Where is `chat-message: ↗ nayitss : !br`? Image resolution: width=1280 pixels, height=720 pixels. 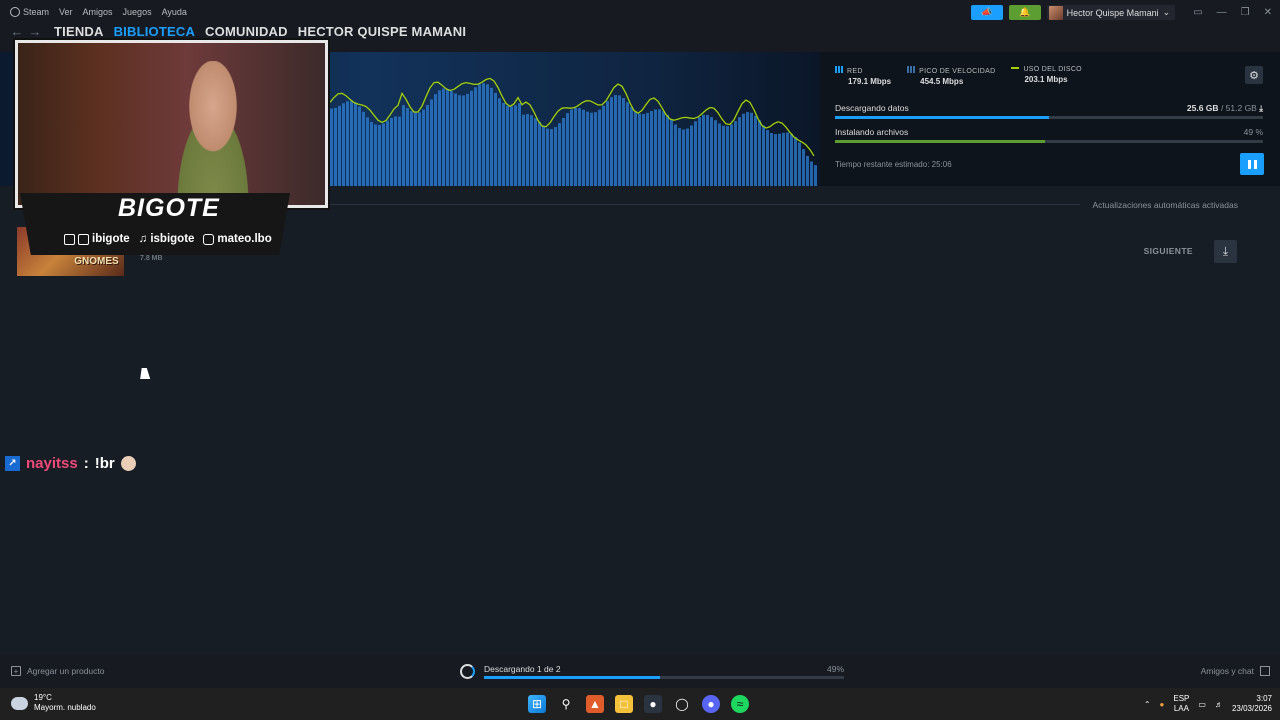 chat-message: ↗ nayitss : !br is located at coordinates (70, 463).